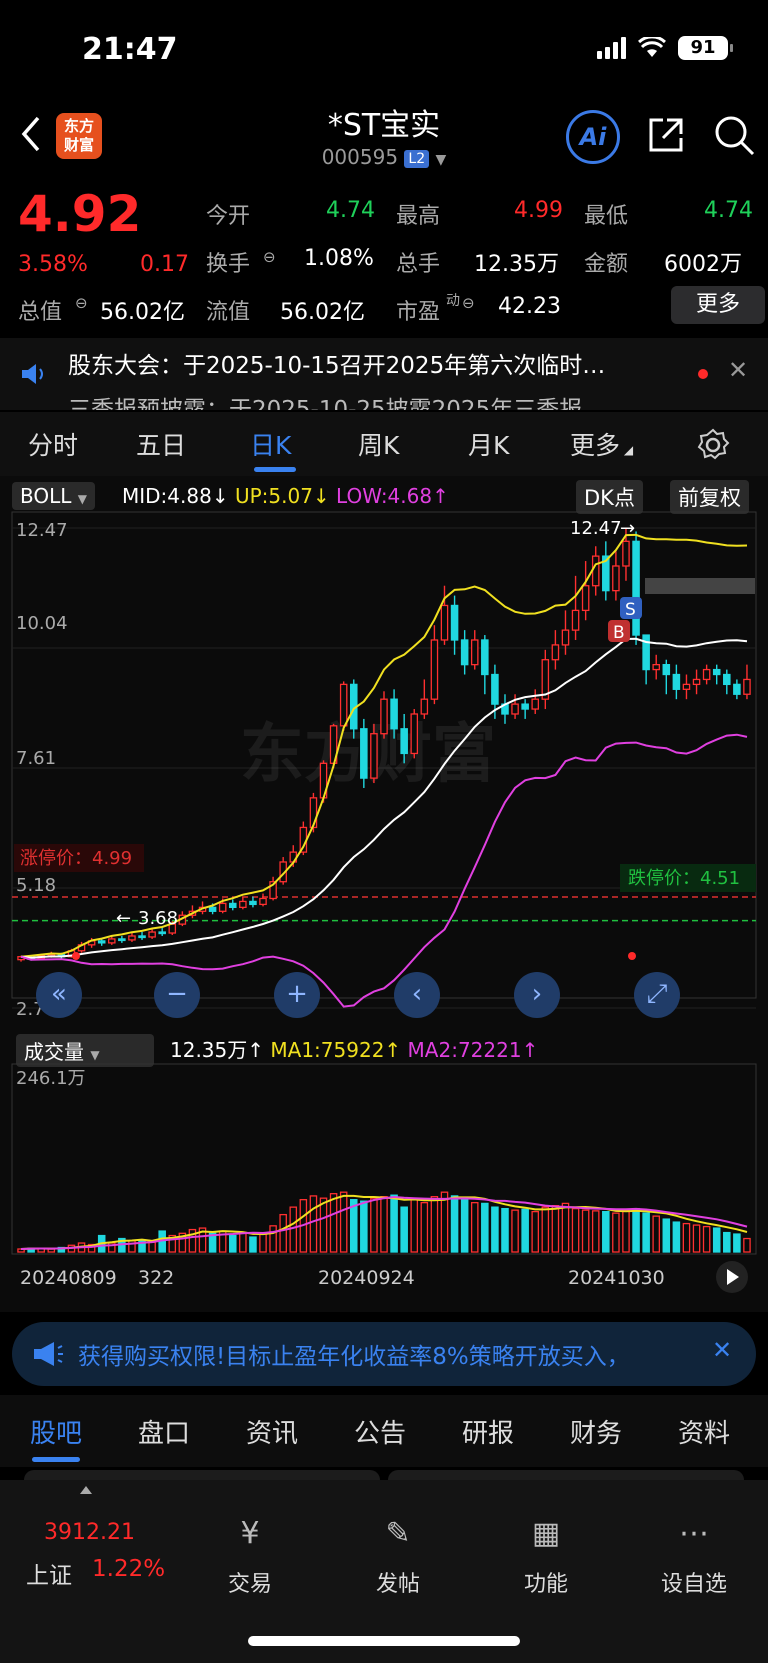  I want to click on tab-news: 资讯, so click(272, 1431).